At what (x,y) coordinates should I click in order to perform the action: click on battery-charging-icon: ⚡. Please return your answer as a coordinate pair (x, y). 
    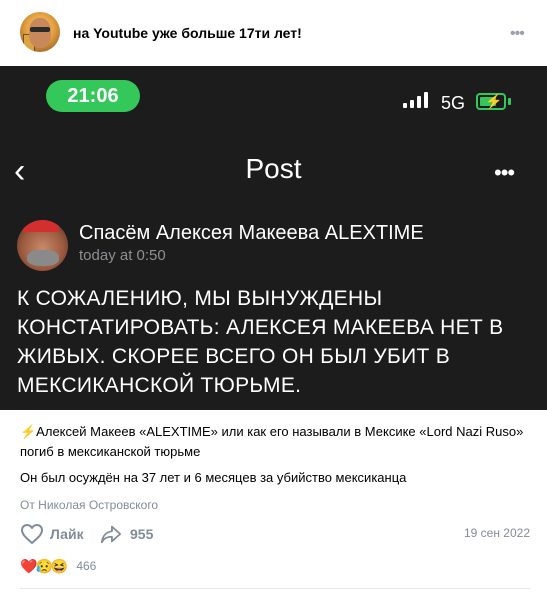
    Looking at the image, I should click on (491, 101).